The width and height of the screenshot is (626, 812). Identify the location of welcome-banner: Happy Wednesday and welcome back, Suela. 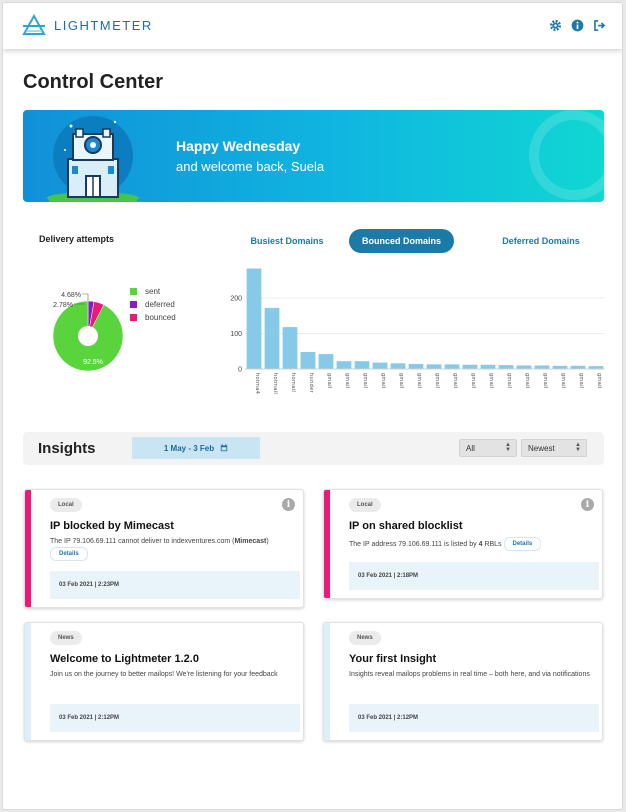
(313, 156).